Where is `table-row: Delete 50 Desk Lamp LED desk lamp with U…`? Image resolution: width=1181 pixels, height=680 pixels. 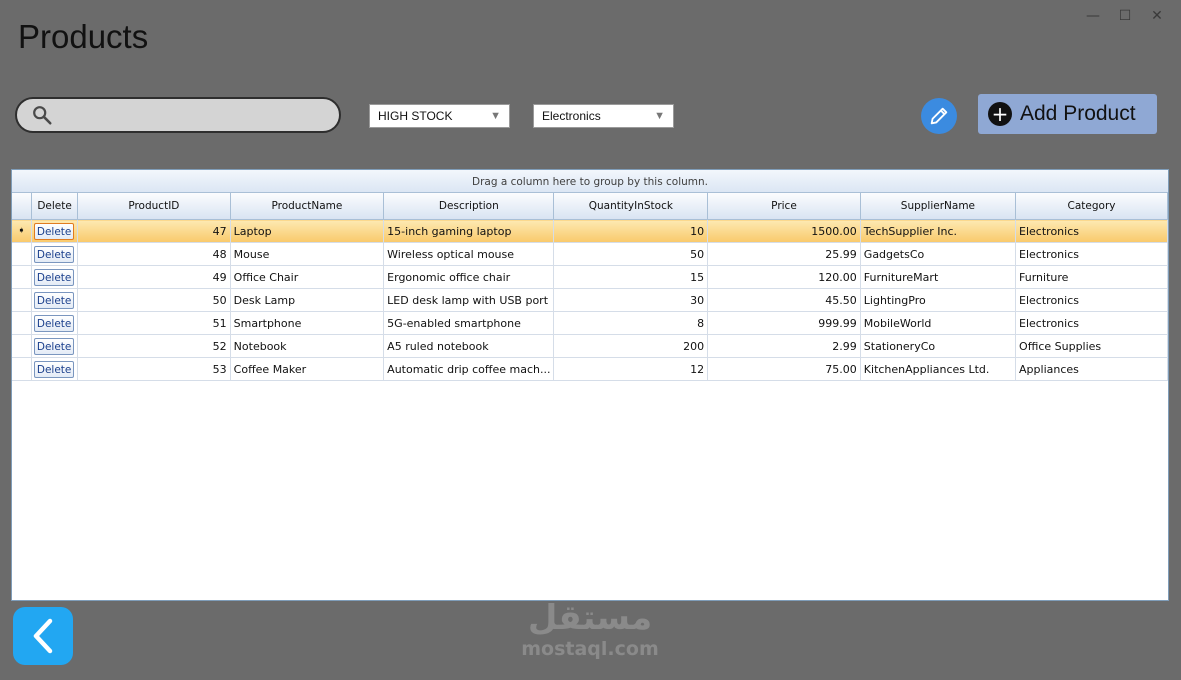
table-row: Delete 50 Desk Lamp LED desk lamp with U… is located at coordinates (590, 300).